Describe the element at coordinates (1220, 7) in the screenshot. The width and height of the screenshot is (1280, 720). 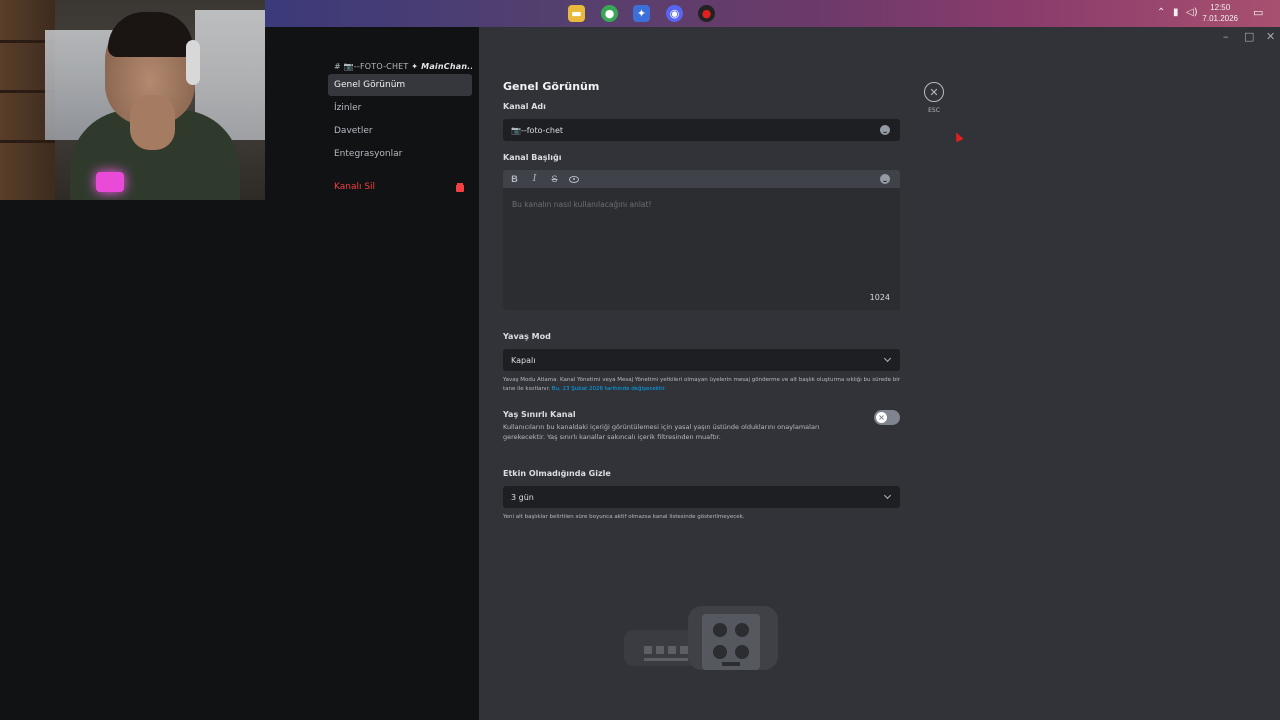
I see `clock-time: 12:50` at that location.